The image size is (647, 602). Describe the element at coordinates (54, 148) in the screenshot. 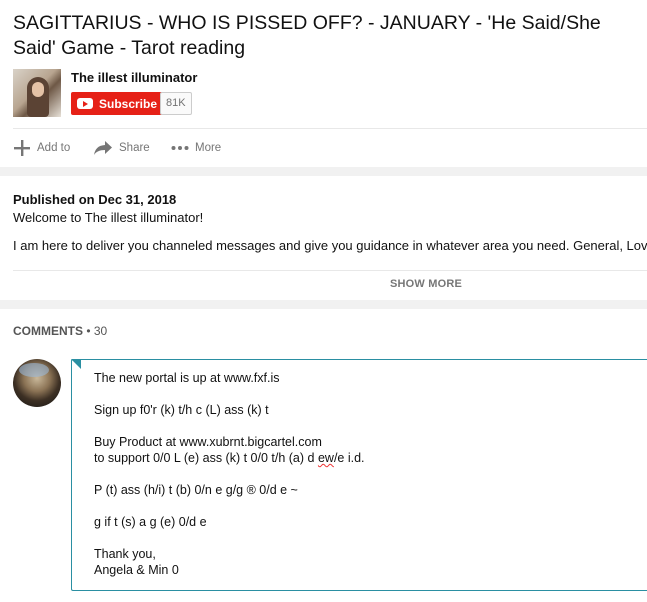

I see `add-to-label: Add to` at that location.